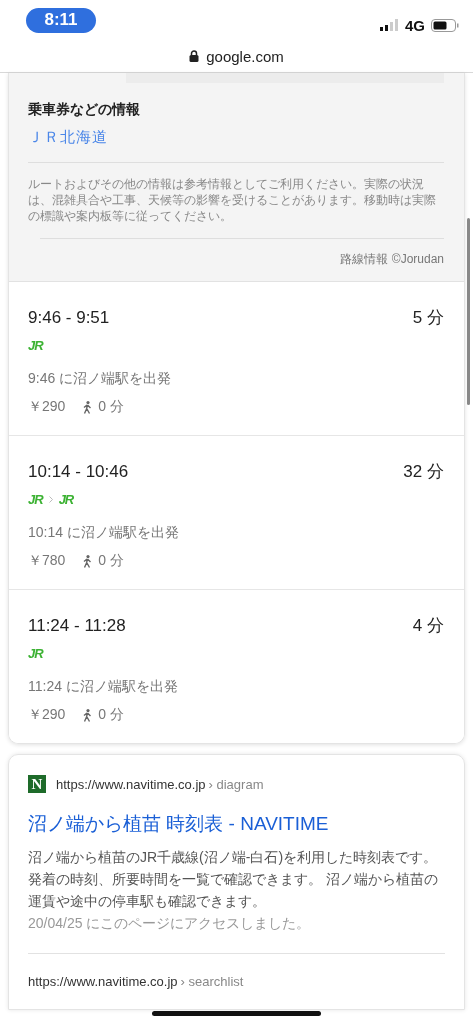 The image size is (473, 1024). What do you see at coordinates (103, 687) in the screenshot?
I see `departure-text: 11:24 に沼ノ端駅を出発` at bounding box center [103, 687].